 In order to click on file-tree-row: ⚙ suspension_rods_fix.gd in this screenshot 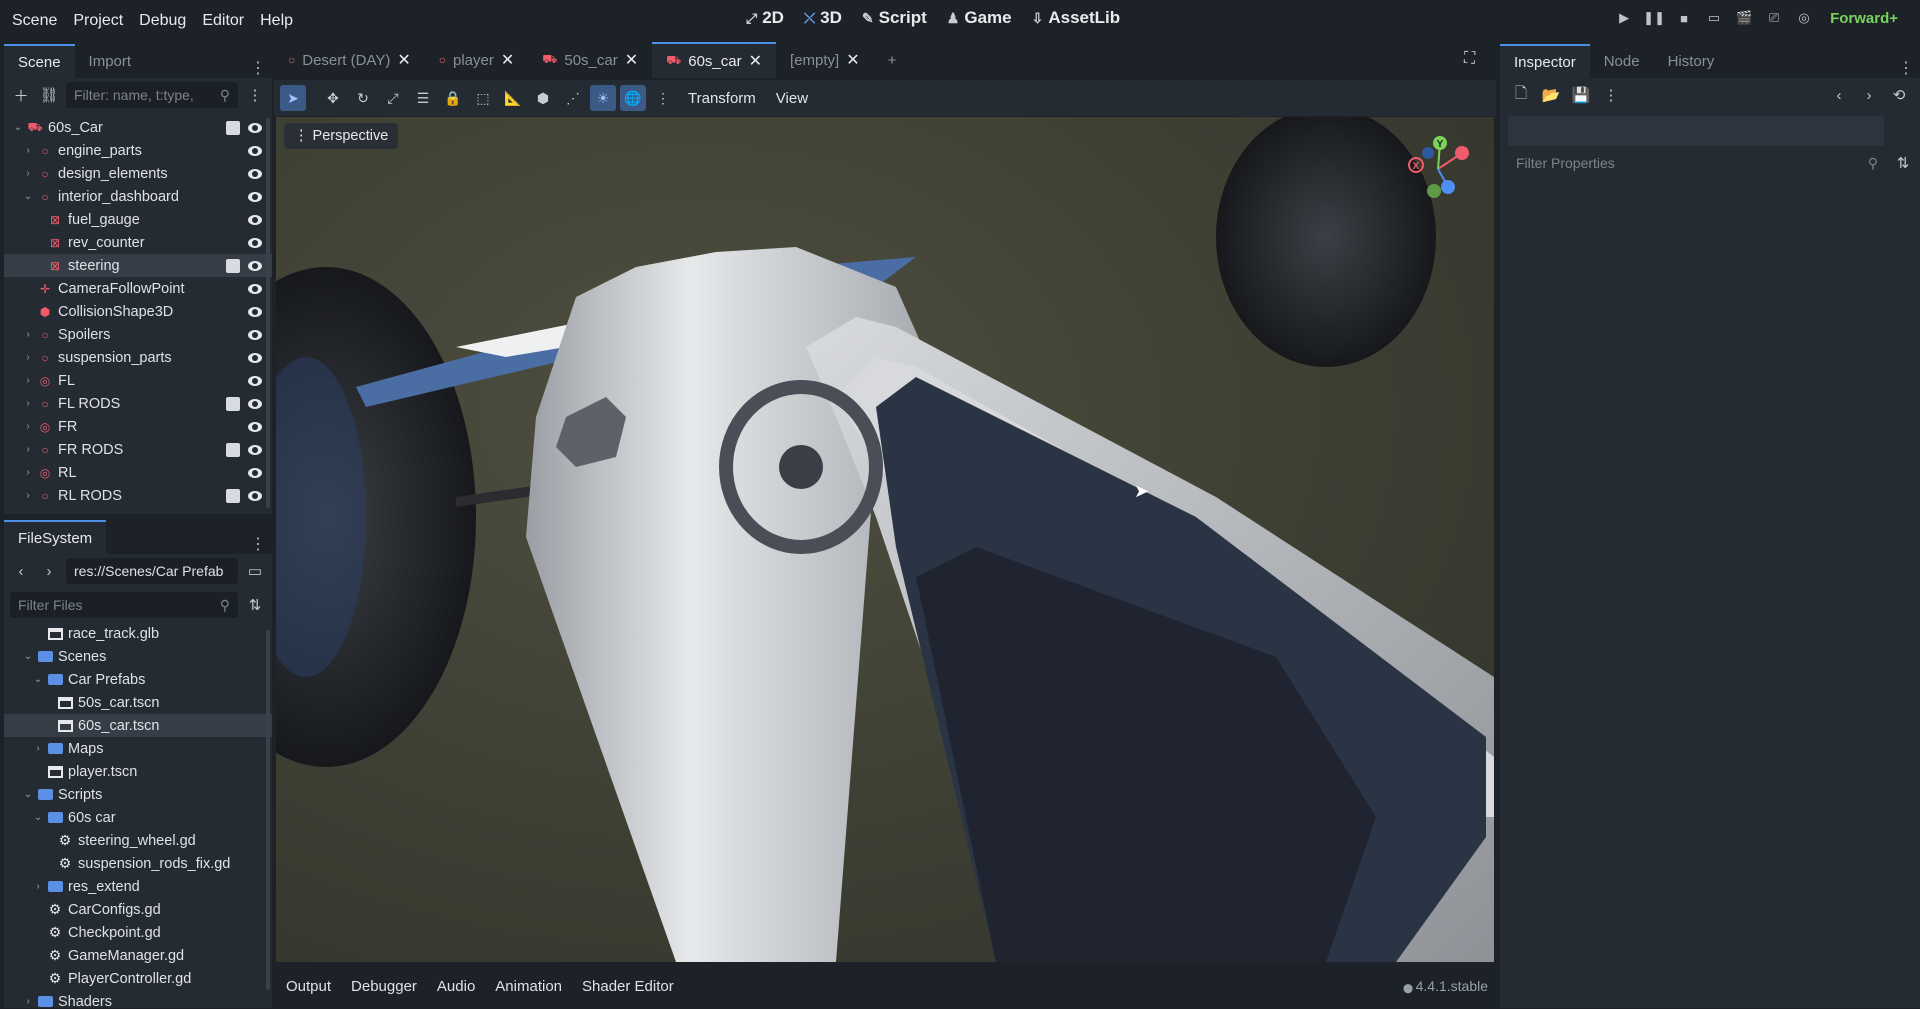, I will do `click(138, 863)`.